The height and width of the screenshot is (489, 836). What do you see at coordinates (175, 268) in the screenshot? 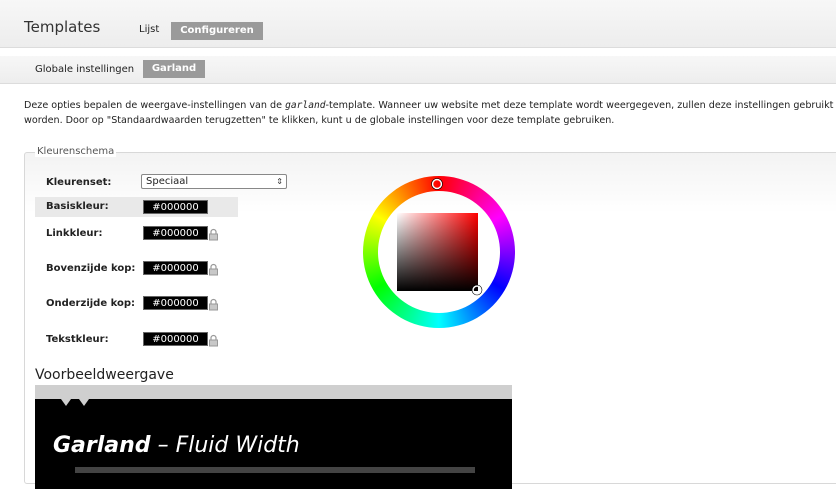
I see `header-top-color-field: #000000` at bounding box center [175, 268].